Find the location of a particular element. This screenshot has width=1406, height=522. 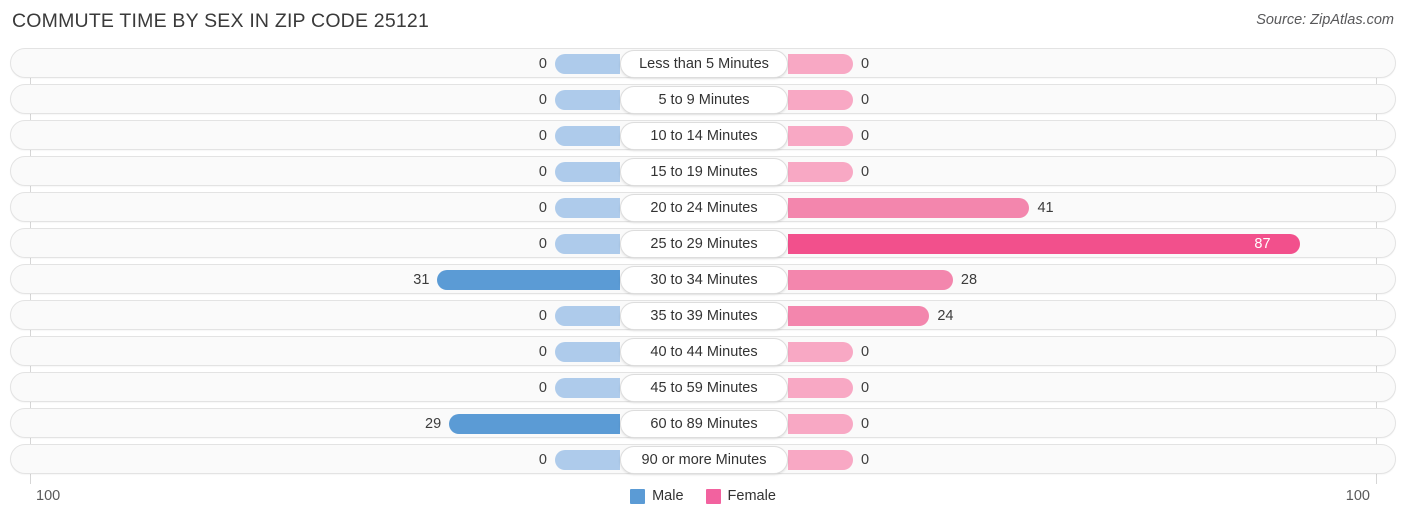

source-attribution: Source: ZipAtlas.com is located at coordinates (1325, 20).